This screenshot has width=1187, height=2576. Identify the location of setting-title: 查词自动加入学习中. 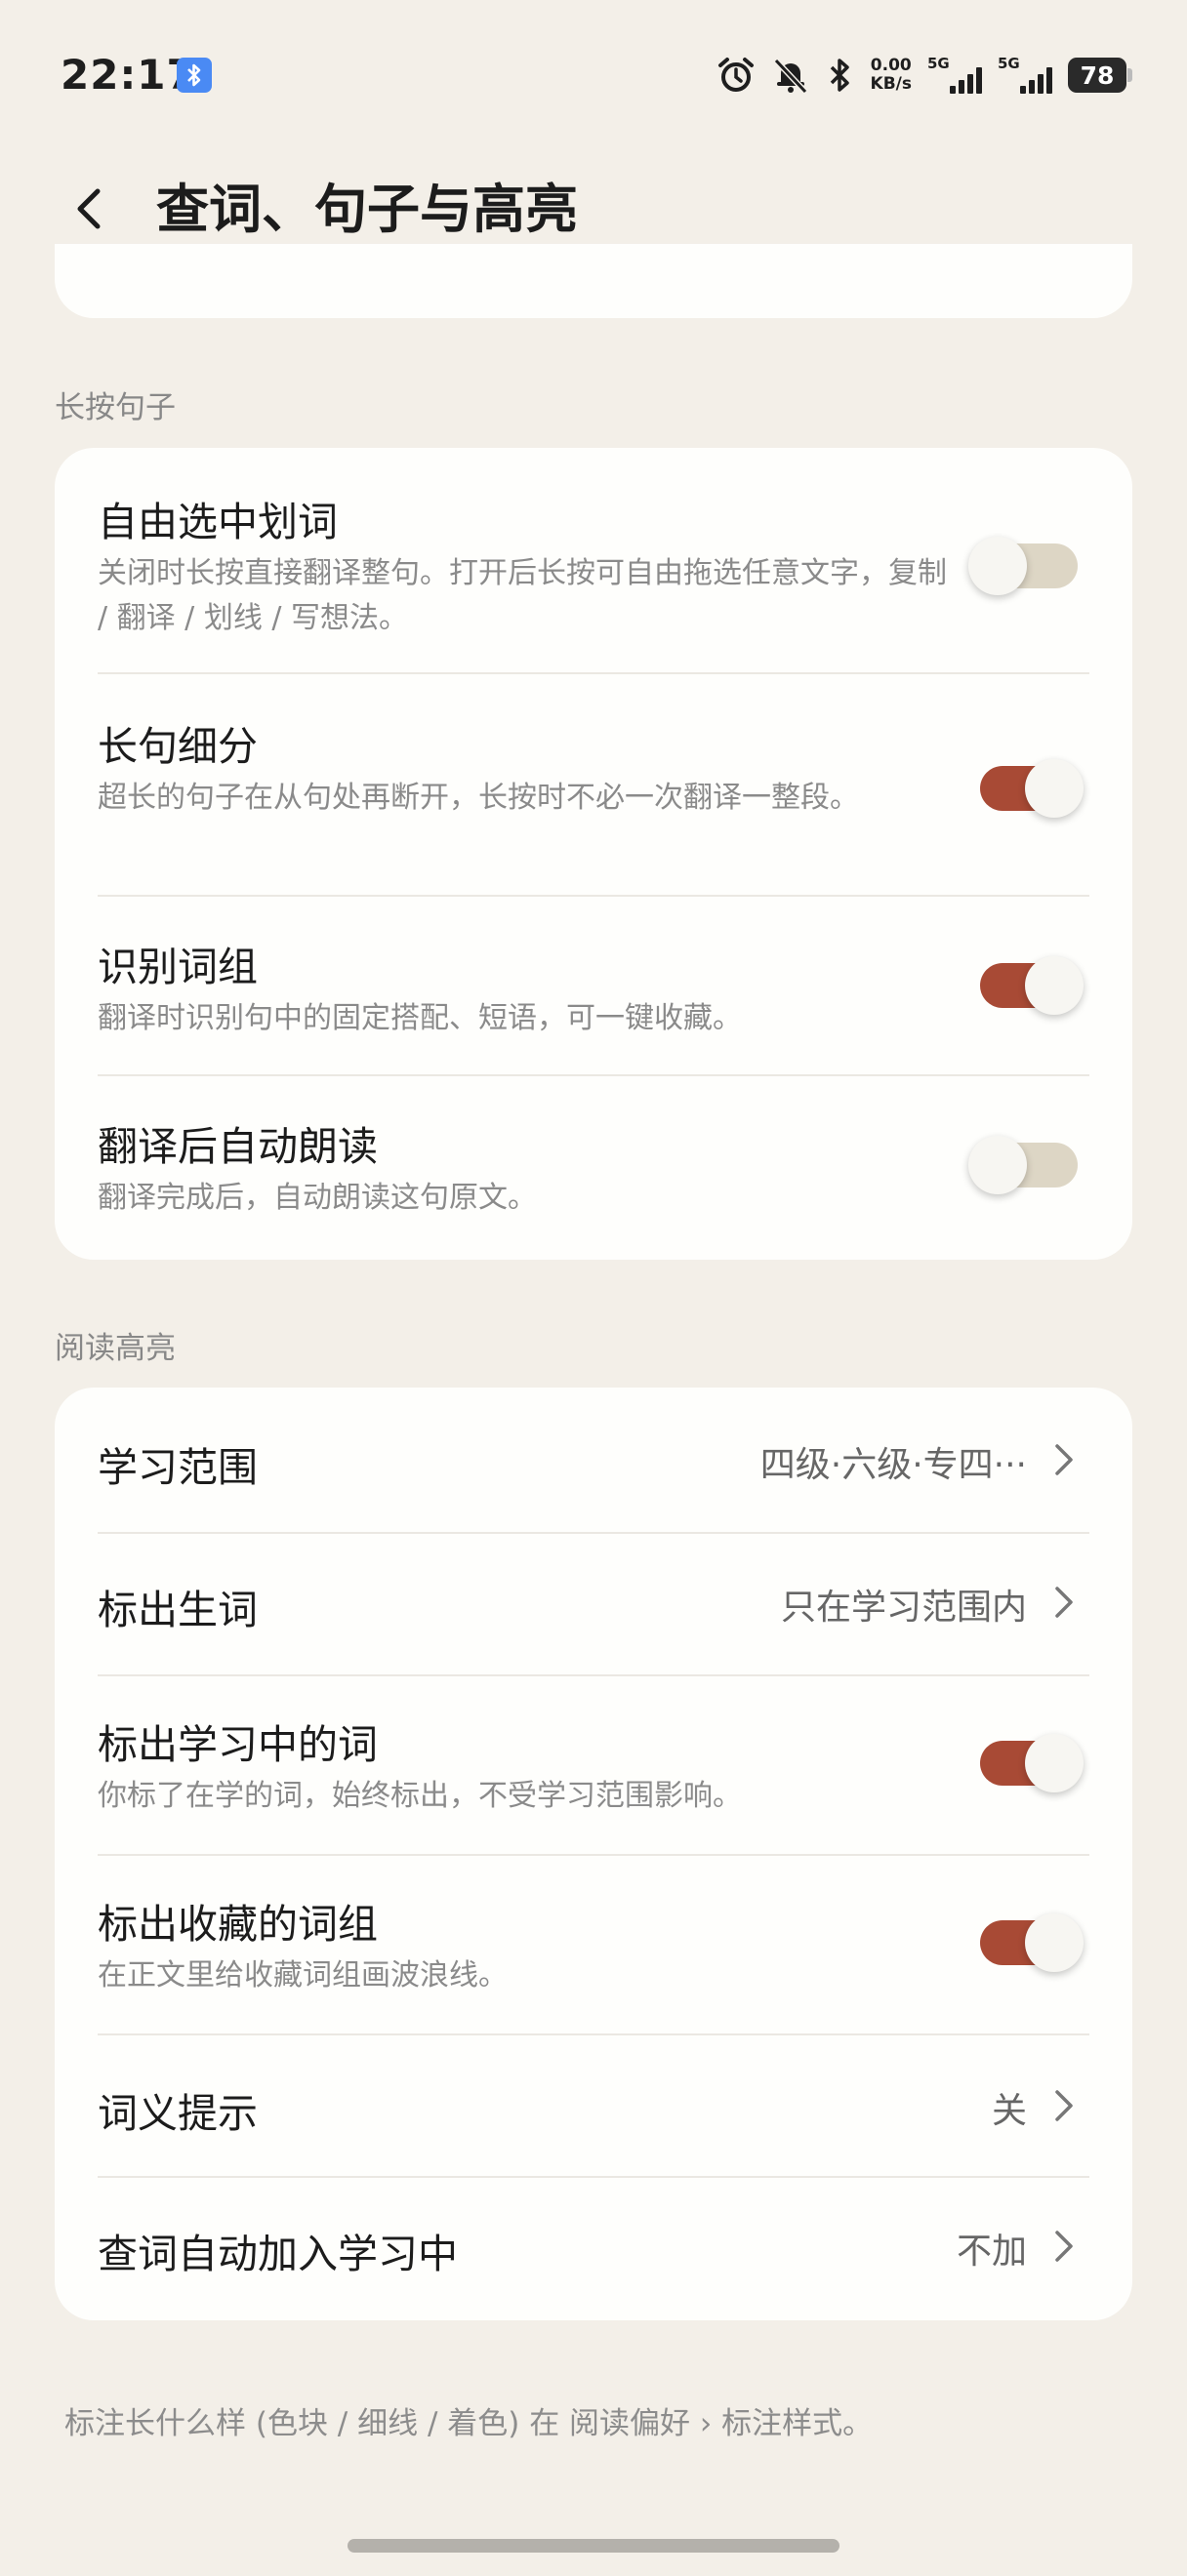
(278, 2254).